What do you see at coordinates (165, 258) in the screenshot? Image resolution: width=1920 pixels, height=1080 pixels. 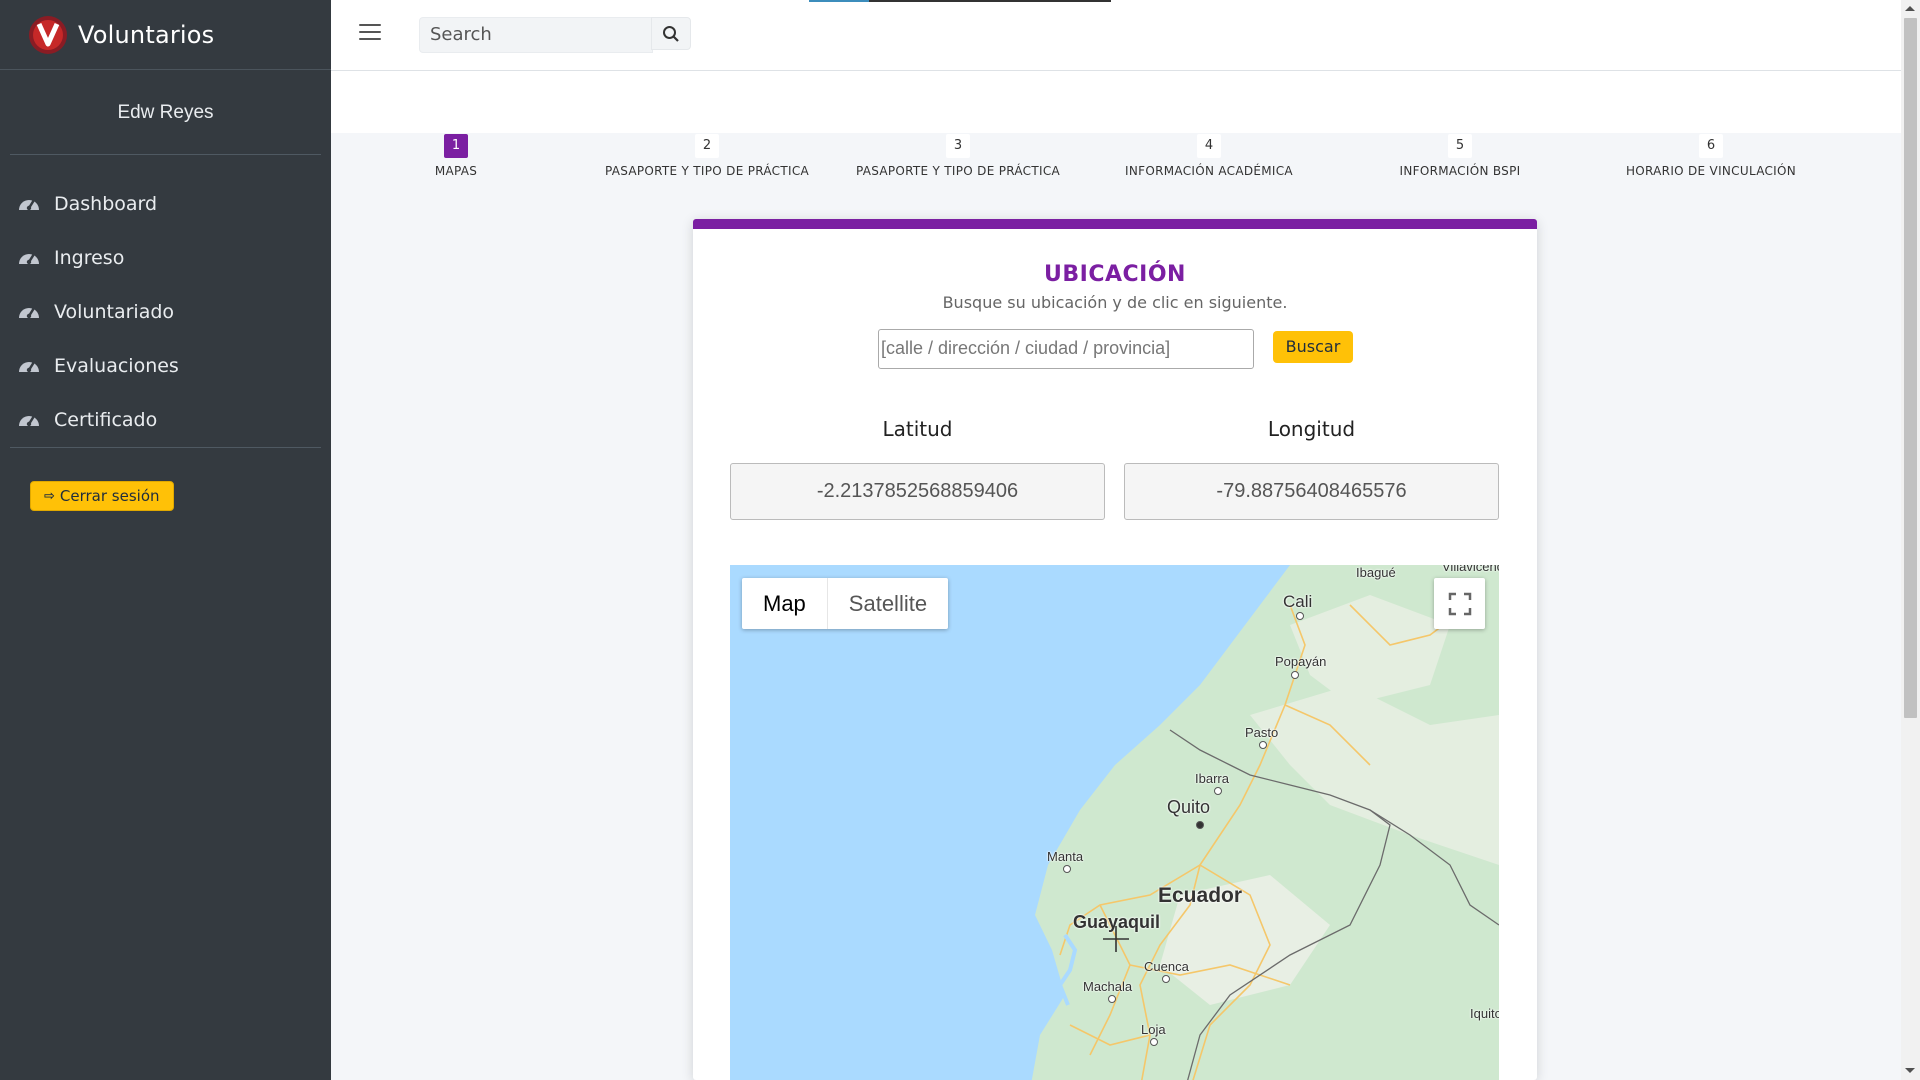 I see `sidebar-item-ingreso: Ingreso` at bounding box center [165, 258].